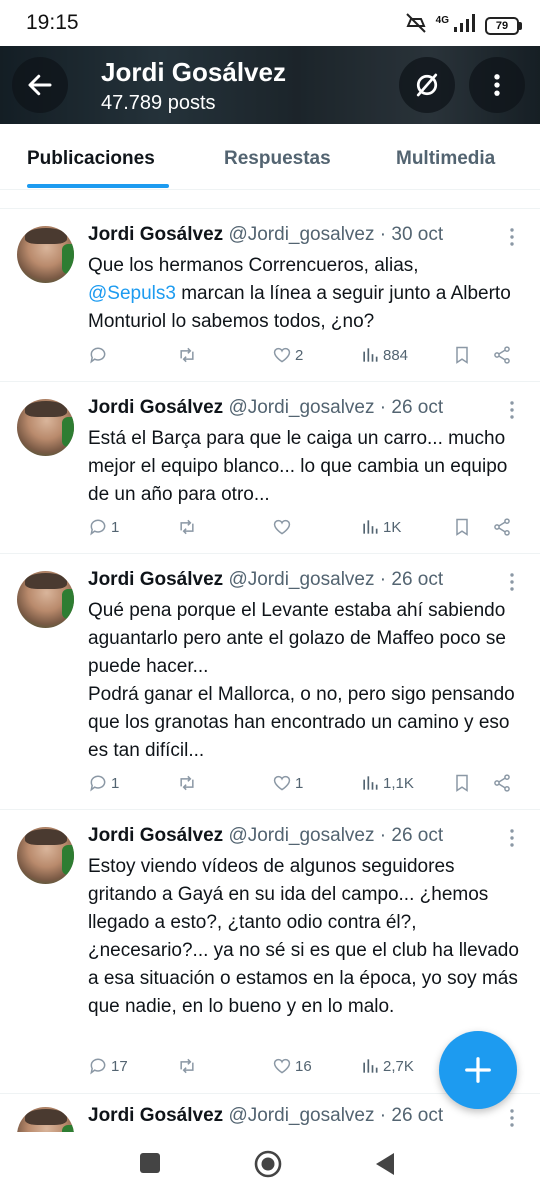 This screenshot has width=540, height=1199. What do you see at coordinates (158, 103) in the screenshot?
I see `post-count: 47.789 posts` at bounding box center [158, 103].